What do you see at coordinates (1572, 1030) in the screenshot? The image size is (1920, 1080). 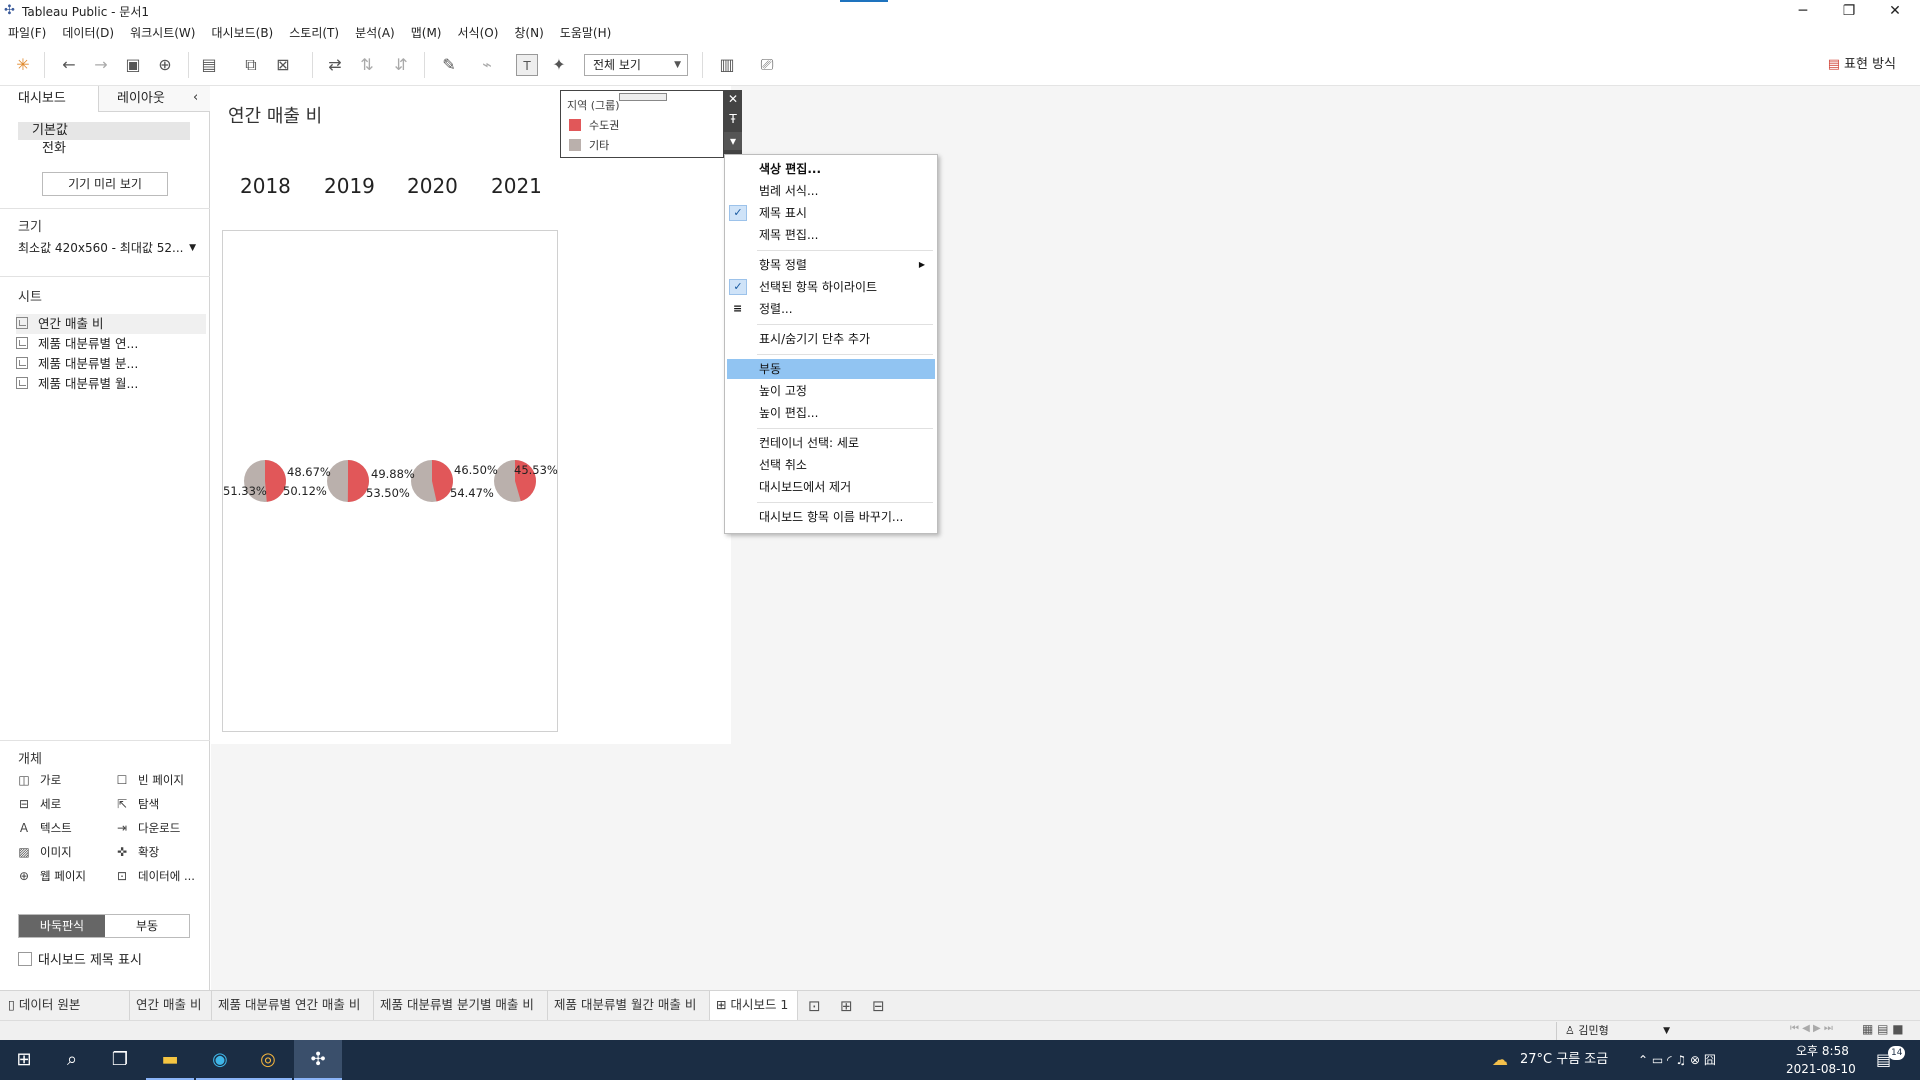 I see `user-icon: ♙` at bounding box center [1572, 1030].